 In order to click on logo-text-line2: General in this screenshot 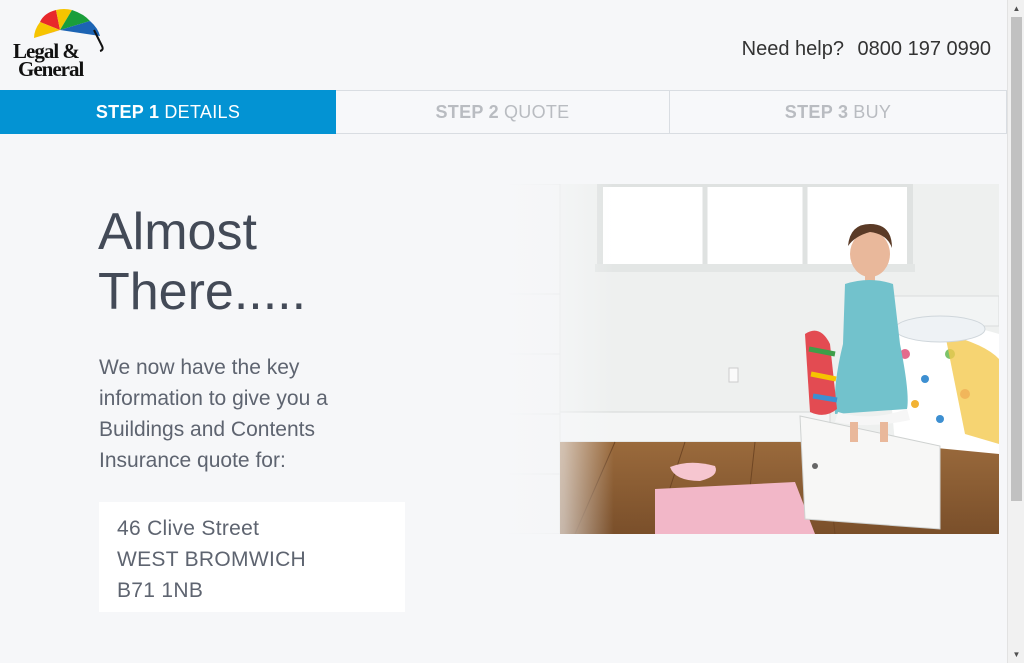, I will do `click(51, 69)`.